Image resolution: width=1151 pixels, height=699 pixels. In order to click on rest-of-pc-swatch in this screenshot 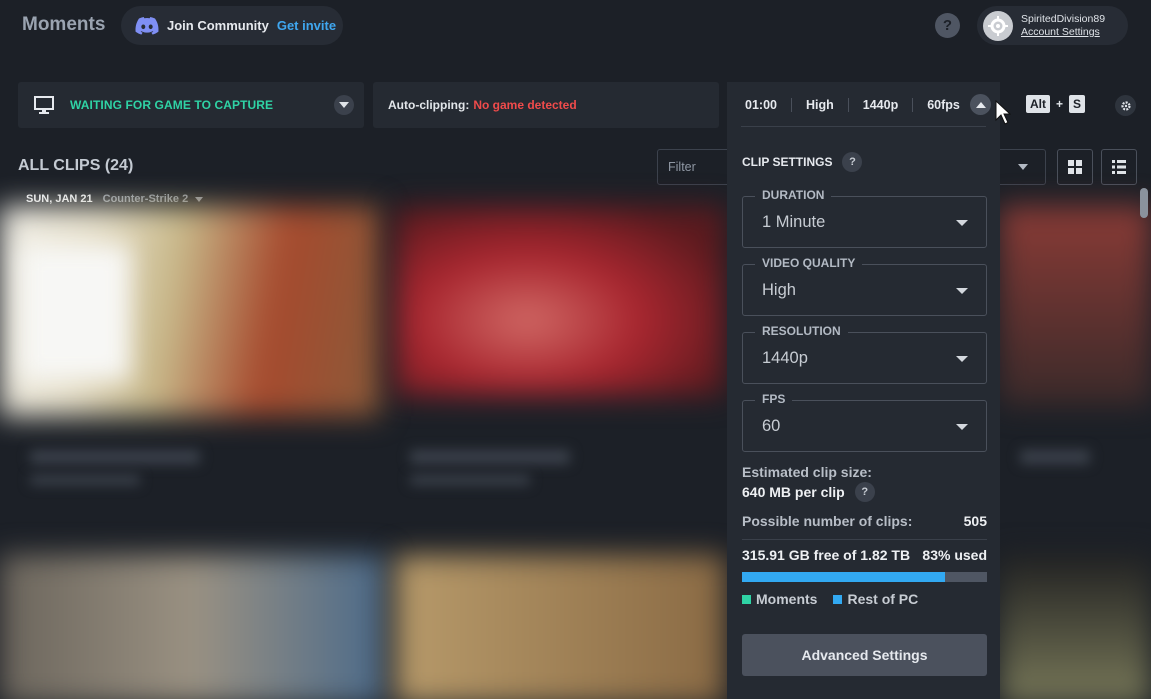, I will do `click(838, 599)`.